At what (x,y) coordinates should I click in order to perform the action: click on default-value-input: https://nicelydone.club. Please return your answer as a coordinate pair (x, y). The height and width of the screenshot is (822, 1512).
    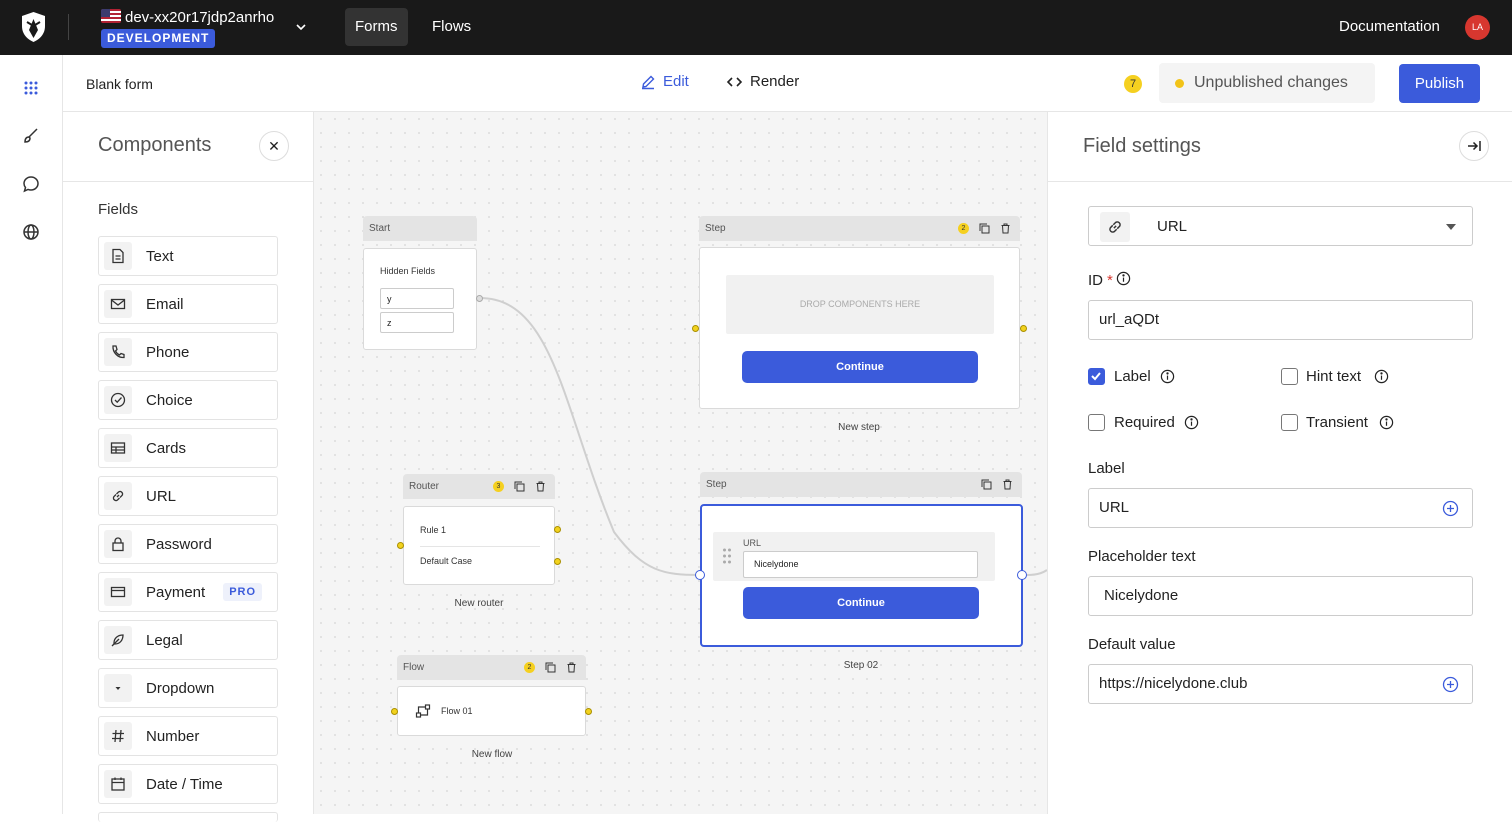
    Looking at the image, I should click on (1280, 684).